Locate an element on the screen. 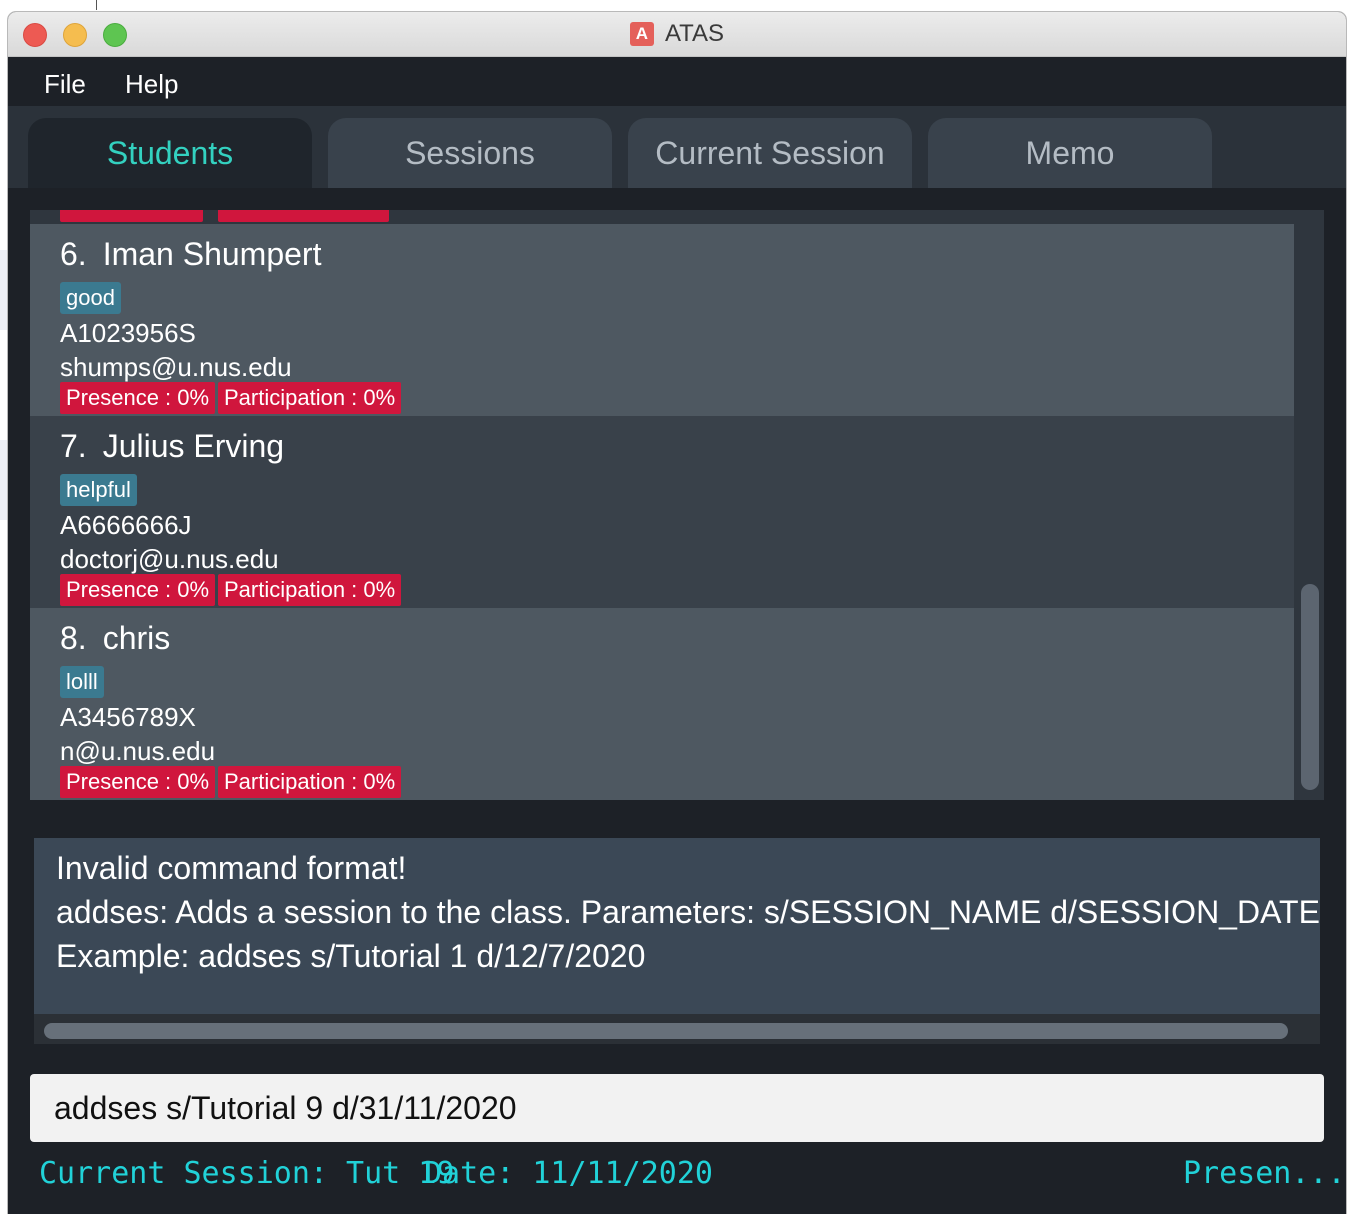  menu-help: Help is located at coordinates (151, 84).